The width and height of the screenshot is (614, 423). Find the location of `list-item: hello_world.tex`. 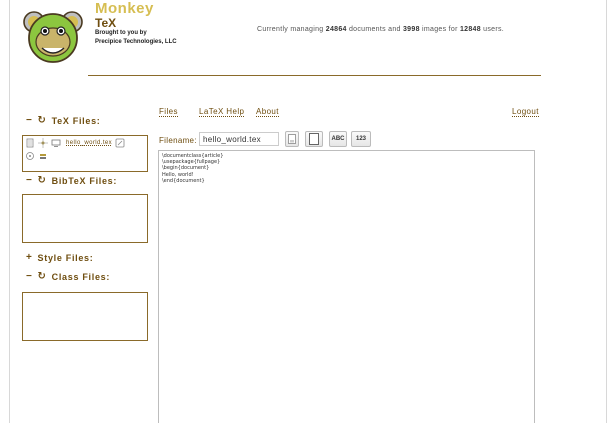

list-item: hello_world.tex is located at coordinates (75, 143).